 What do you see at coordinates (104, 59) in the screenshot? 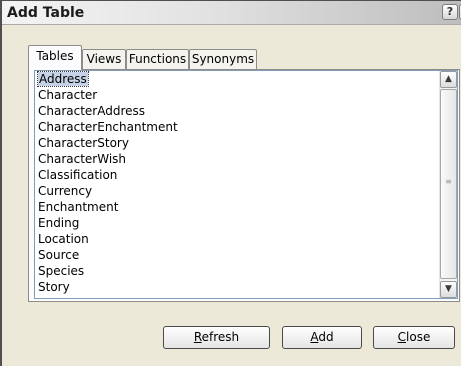
I see `tab-views: Views` at bounding box center [104, 59].